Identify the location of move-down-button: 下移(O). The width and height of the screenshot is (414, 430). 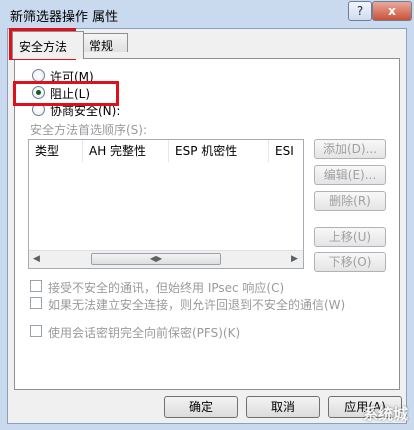
(350, 262).